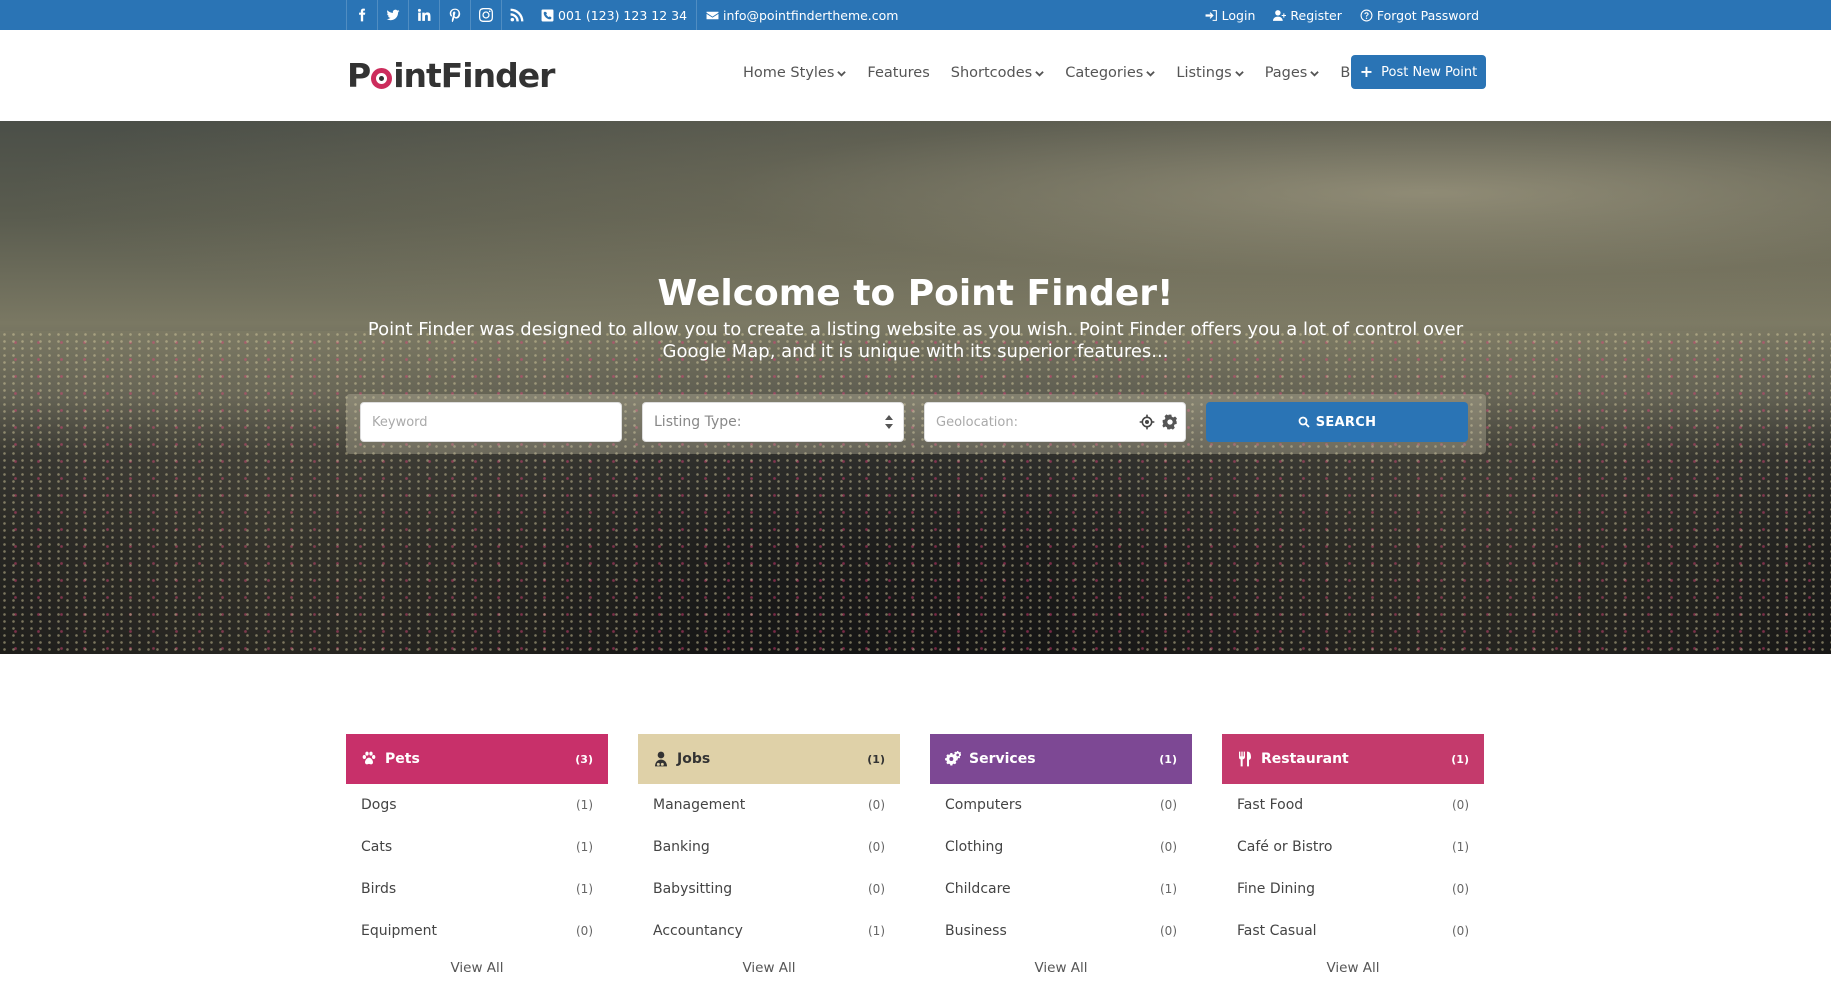 Image resolution: width=1831 pixels, height=1006 pixels. What do you see at coordinates (451, 75) in the screenshot?
I see `site-logo: PintFinder` at bounding box center [451, 75].